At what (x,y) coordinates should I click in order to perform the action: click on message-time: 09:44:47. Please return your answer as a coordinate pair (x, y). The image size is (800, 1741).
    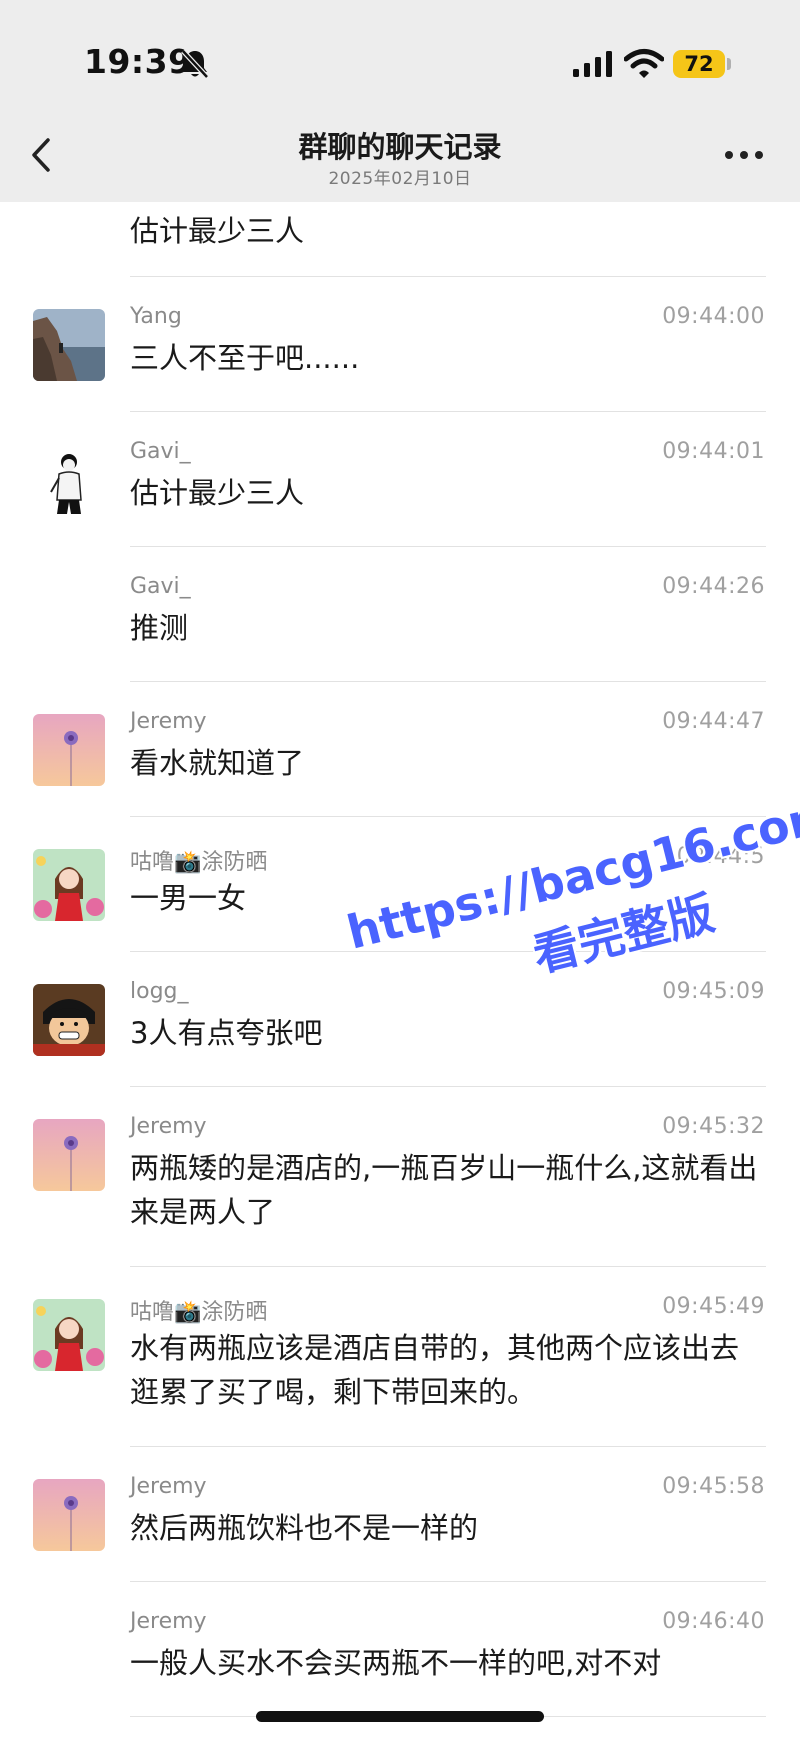
    Looking at the image, I should click on (713, 721).